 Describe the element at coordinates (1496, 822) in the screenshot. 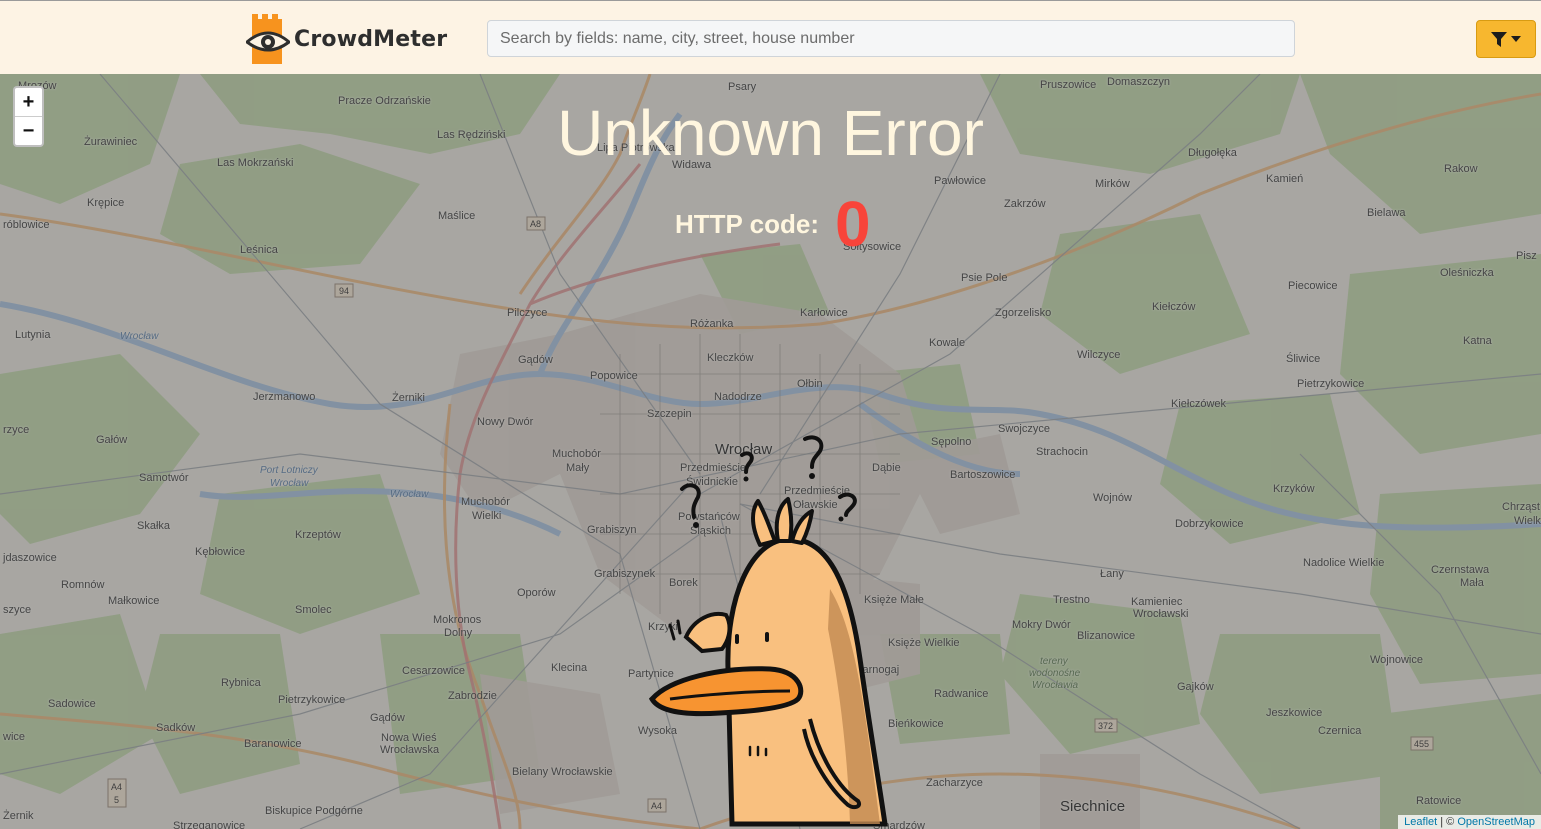

I see `osm-link: OpenStreetMap` at that location.